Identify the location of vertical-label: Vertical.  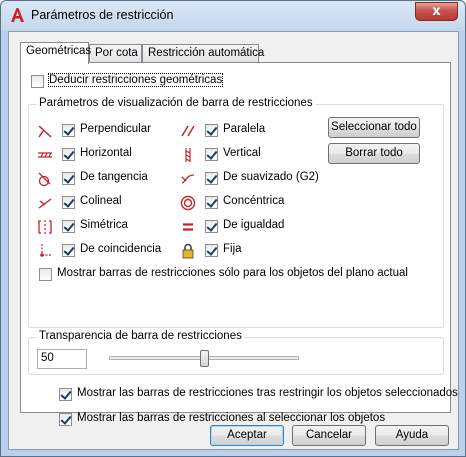
(242, 153).